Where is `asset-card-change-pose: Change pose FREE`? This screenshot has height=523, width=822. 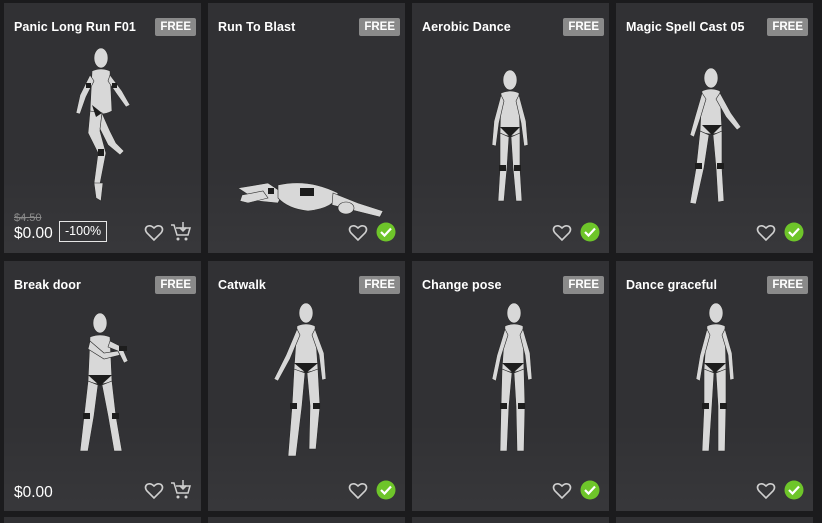
asset-card-change-pose: Change pose FREE is located at coordinates (510, 386).